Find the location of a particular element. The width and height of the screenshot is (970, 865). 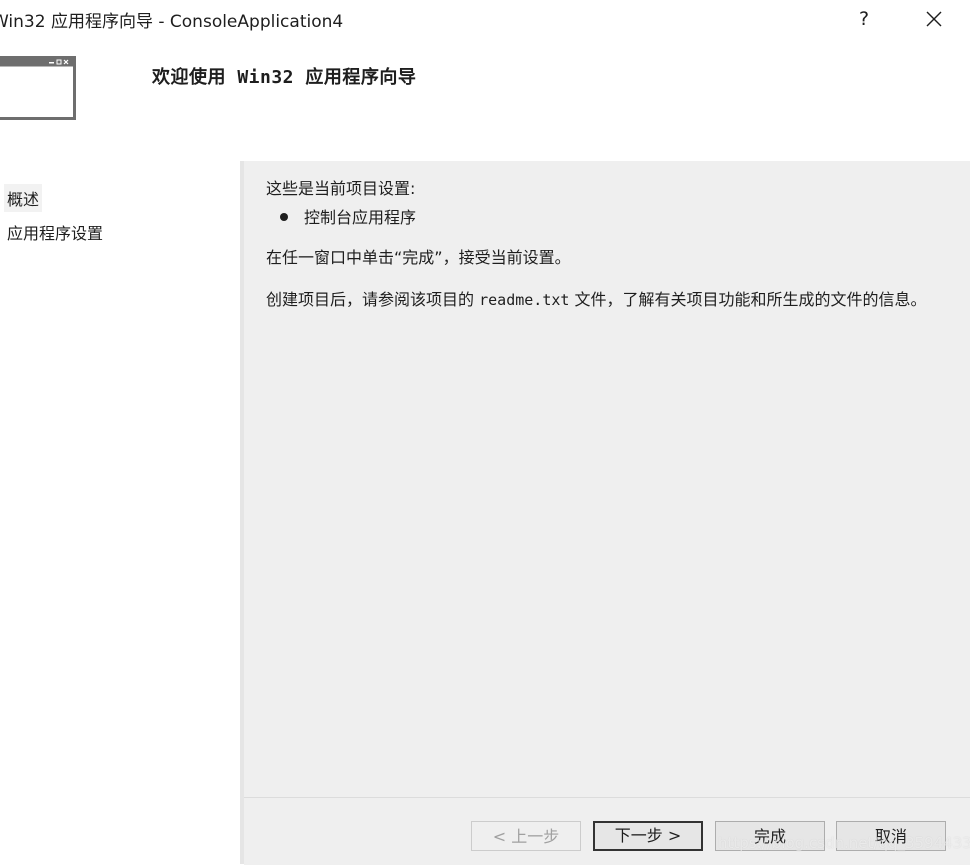

readme-file: readme.txt is located at coordinates (524, 300).